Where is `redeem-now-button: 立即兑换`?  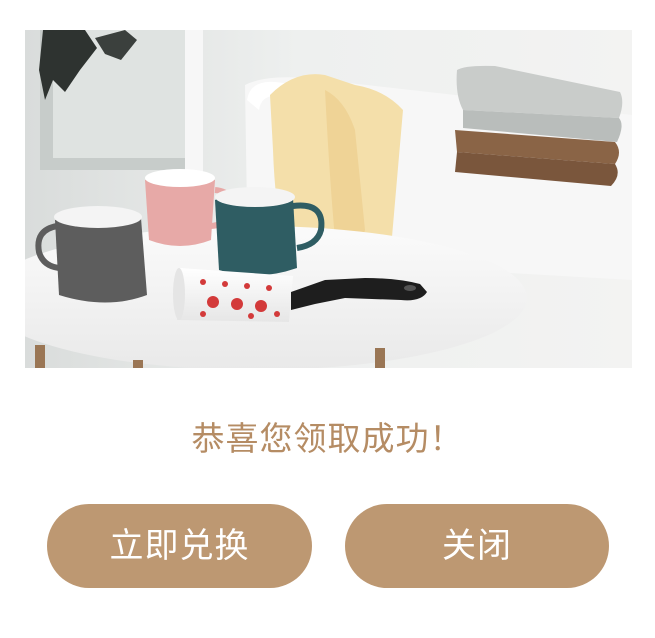
redeem-now-button: 立即兑换 is located at coordinates (179, 546).